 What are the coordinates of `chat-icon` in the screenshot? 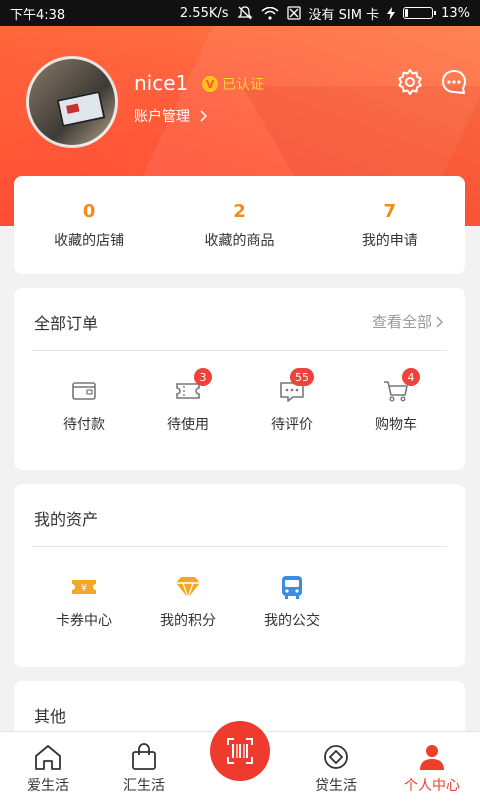 It's located at (454, 82).